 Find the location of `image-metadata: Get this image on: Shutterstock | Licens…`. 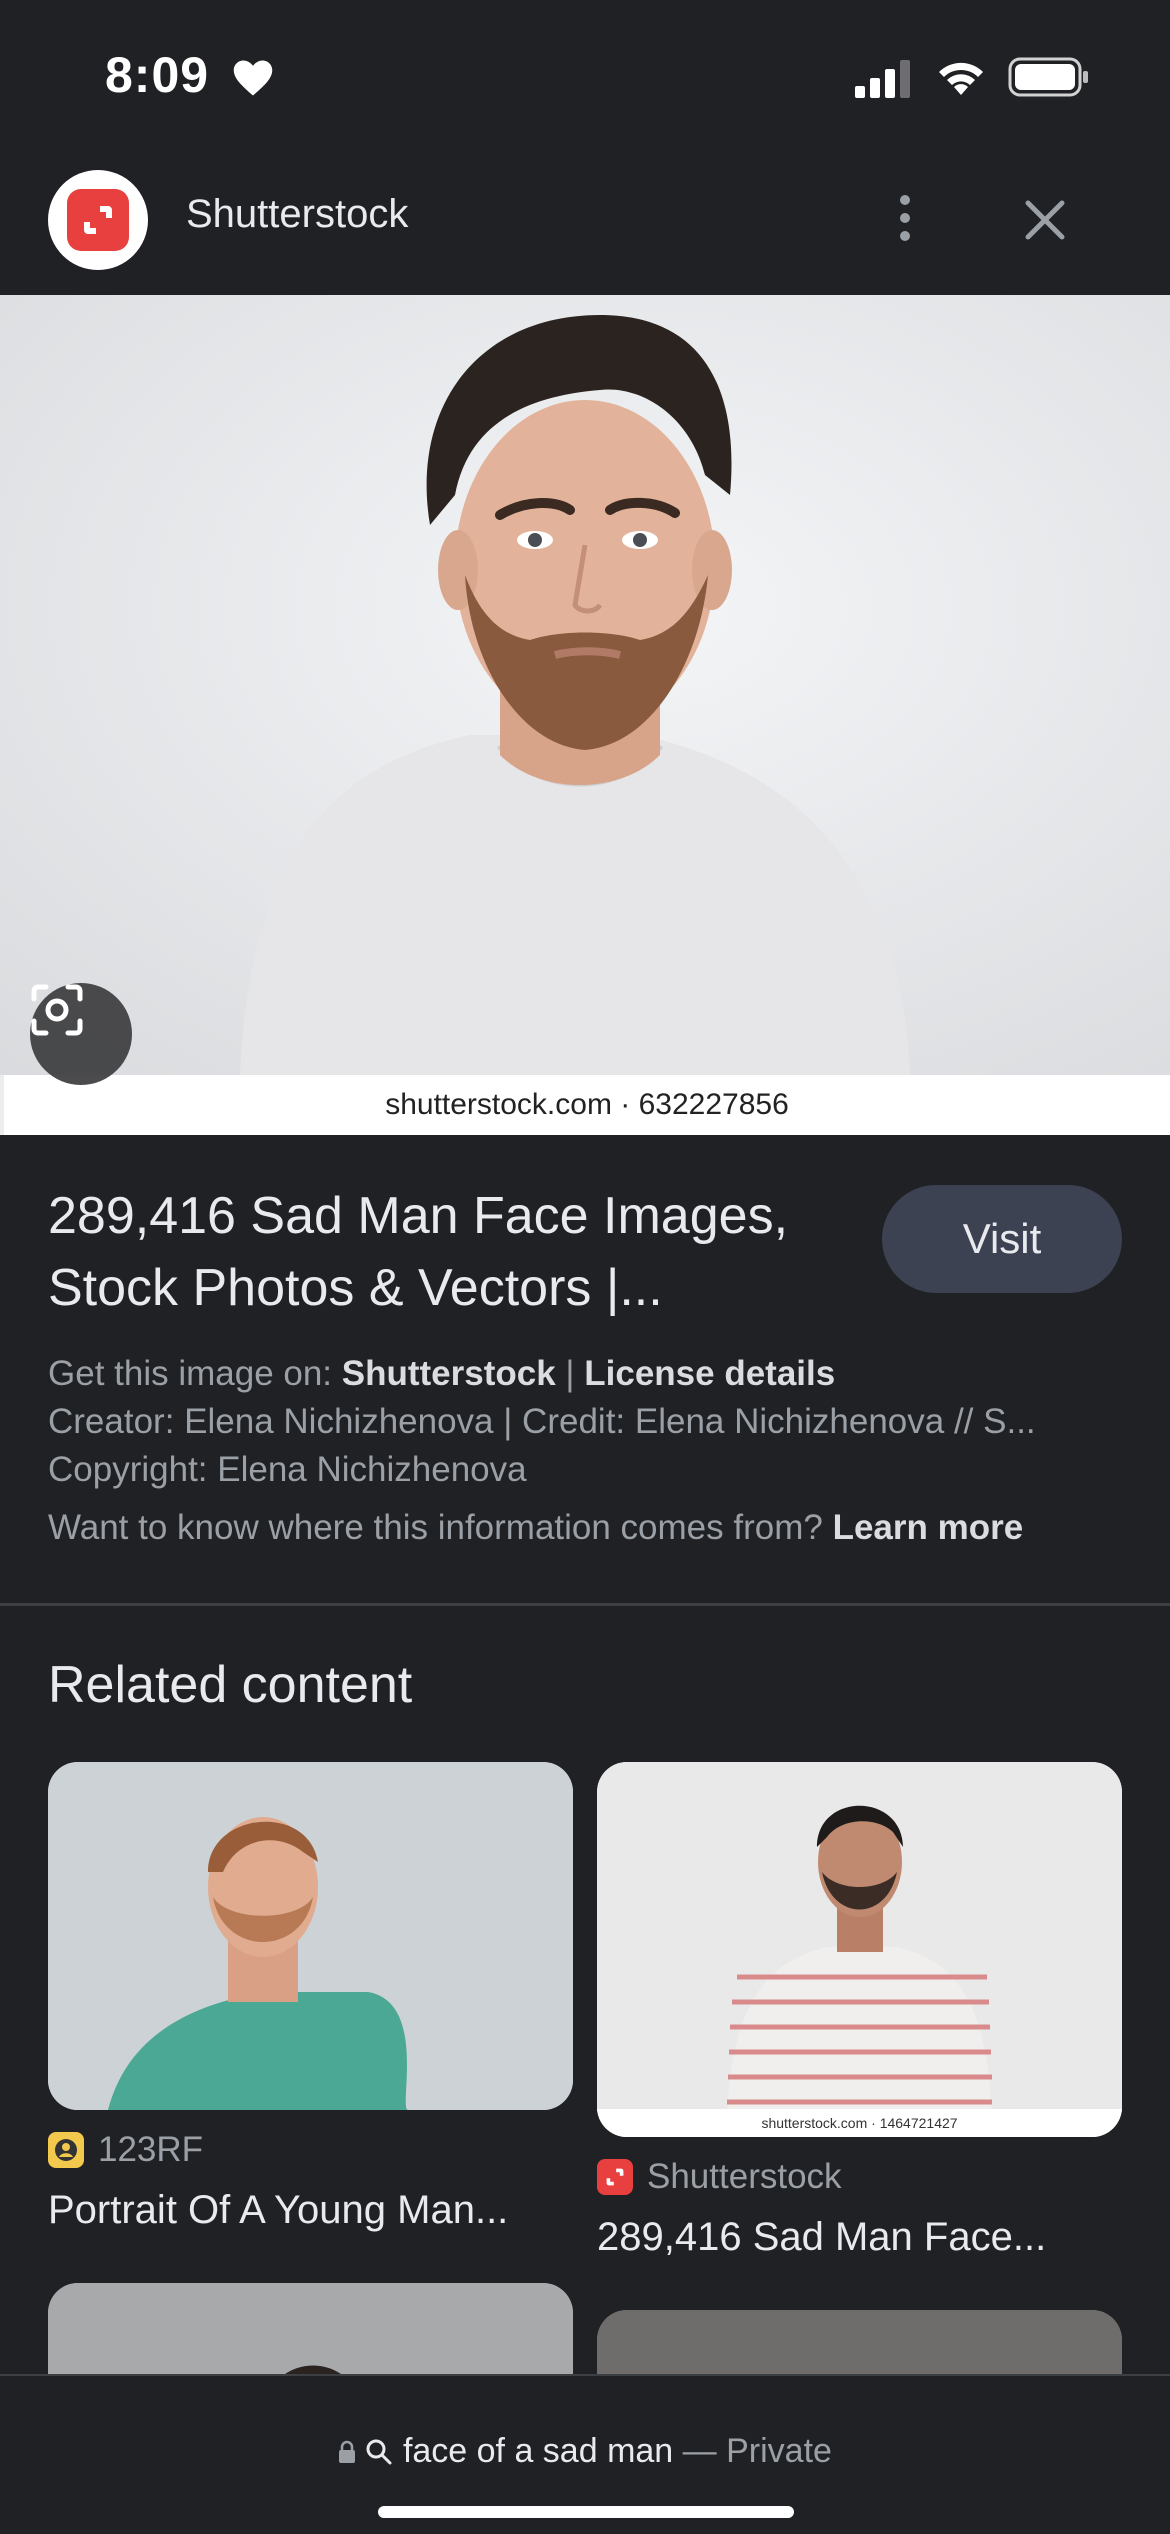

image-metadata: Get this image on: Shutterstock | Licens… is located at coordinates (588, 1451).